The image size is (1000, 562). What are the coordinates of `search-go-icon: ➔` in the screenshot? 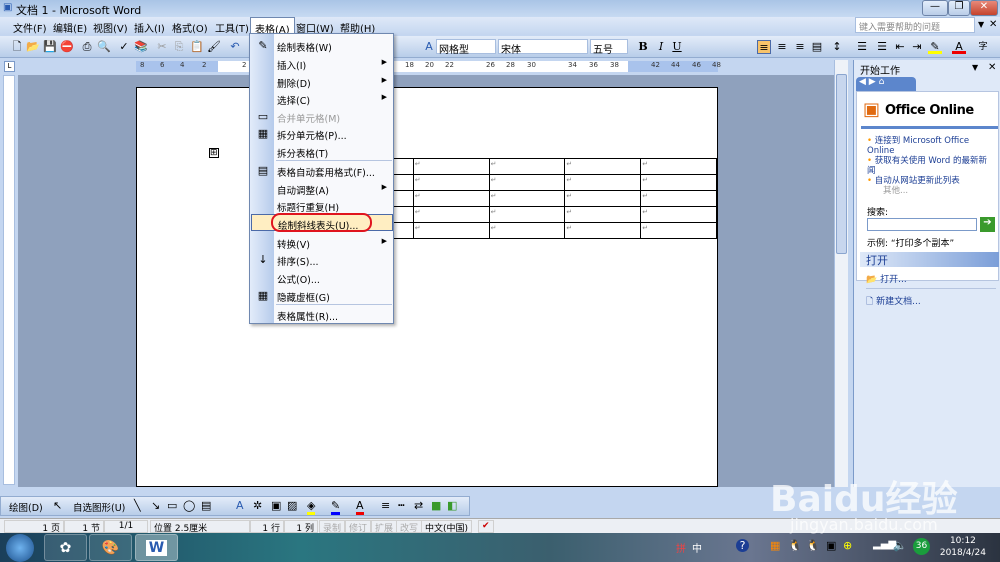 It's located at (987, 224).